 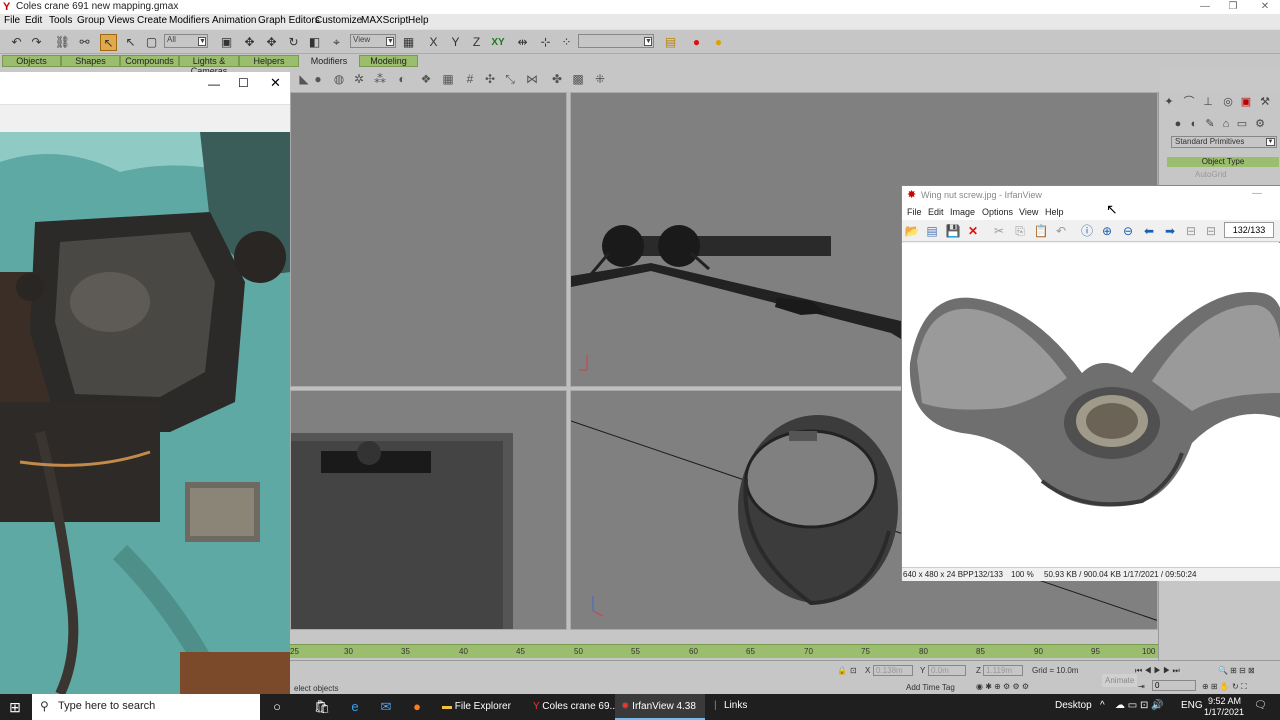 I want to click on restore-button: ❐, so click(x=1233, y=7).